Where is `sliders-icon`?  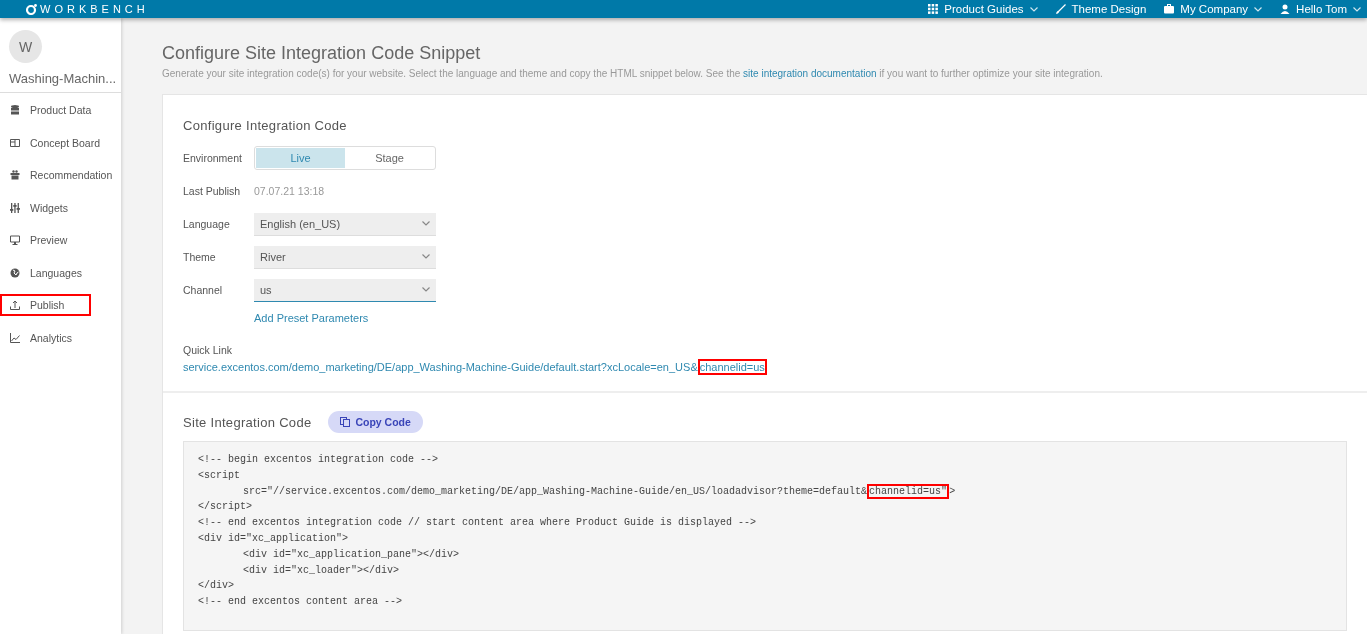 sliders-icon is located at coordinates (15, 207).